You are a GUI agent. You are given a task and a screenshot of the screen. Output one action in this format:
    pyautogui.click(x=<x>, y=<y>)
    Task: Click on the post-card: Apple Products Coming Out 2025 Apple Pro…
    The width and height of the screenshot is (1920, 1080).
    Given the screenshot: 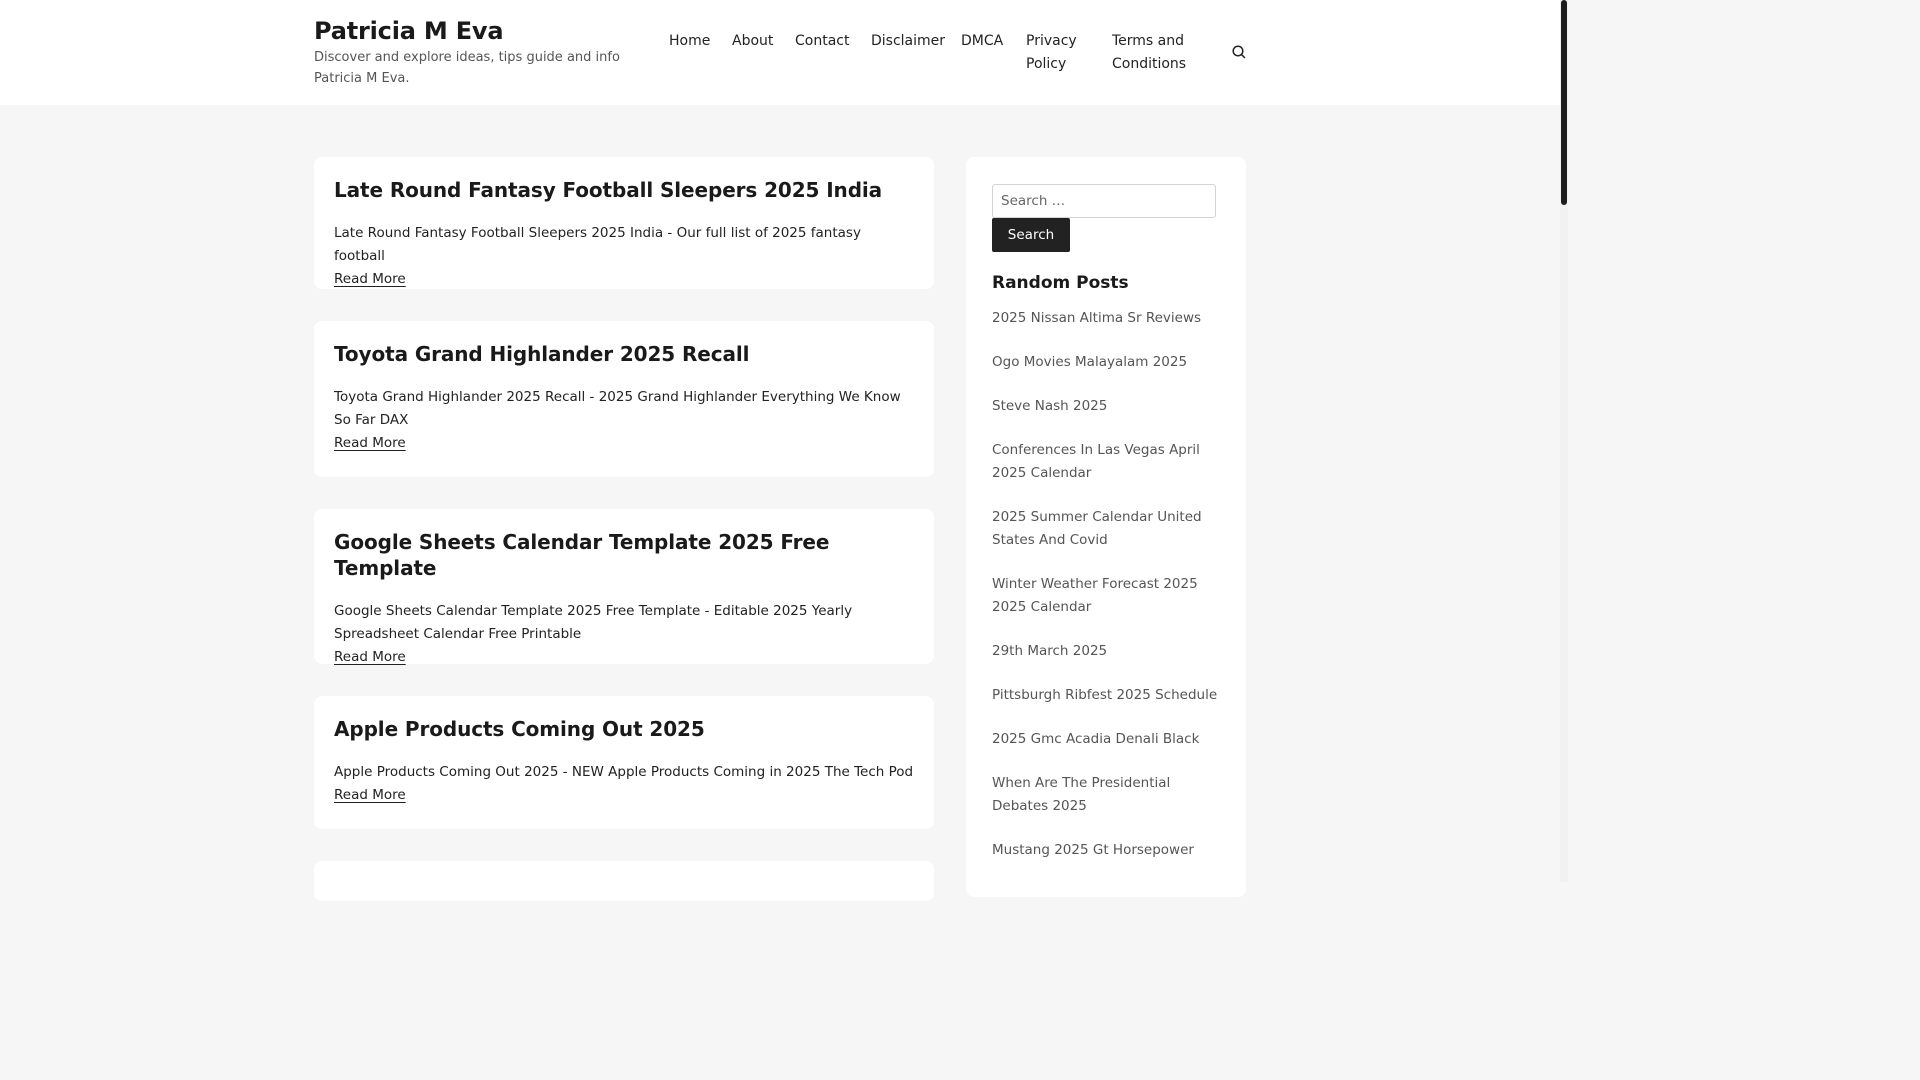 What is the action you would take?
    pyautogui.click(x=624, y=762)
    